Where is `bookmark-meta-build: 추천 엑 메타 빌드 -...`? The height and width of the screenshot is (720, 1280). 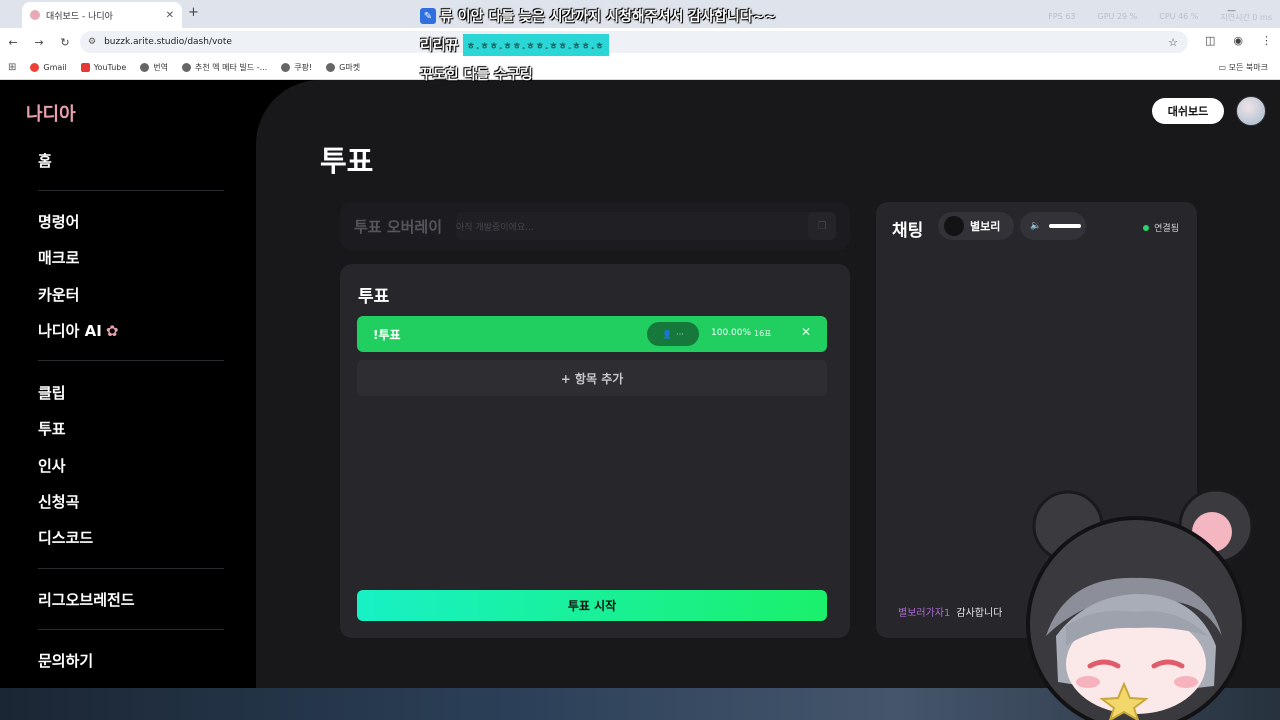
bookmark-meta-build: 추천 엑 메타 빌드 -... is located at coordinates (224, 67).